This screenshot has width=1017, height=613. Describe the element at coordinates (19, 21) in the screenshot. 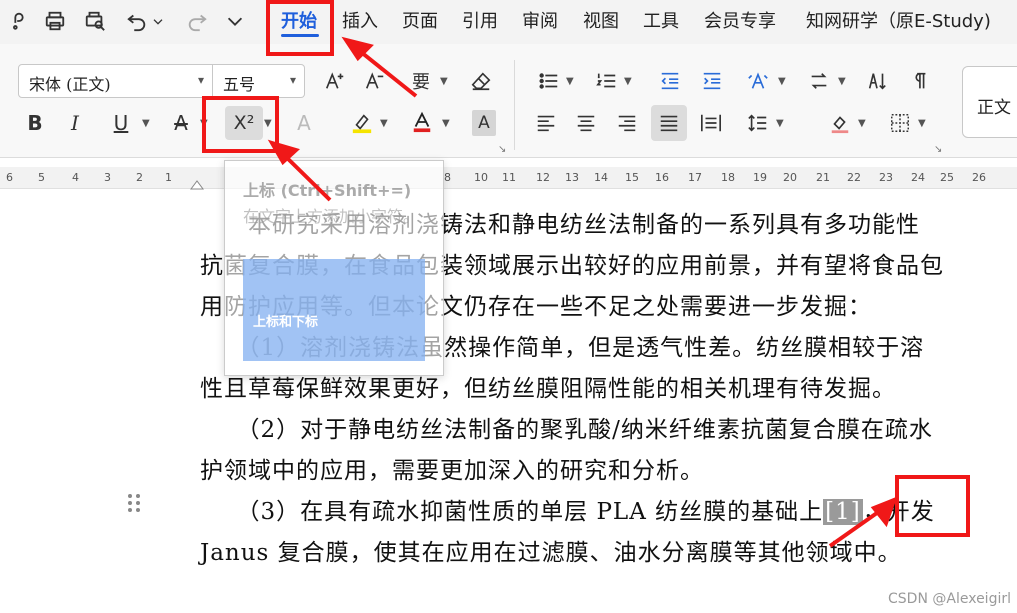

I see `link-icon` at that location.